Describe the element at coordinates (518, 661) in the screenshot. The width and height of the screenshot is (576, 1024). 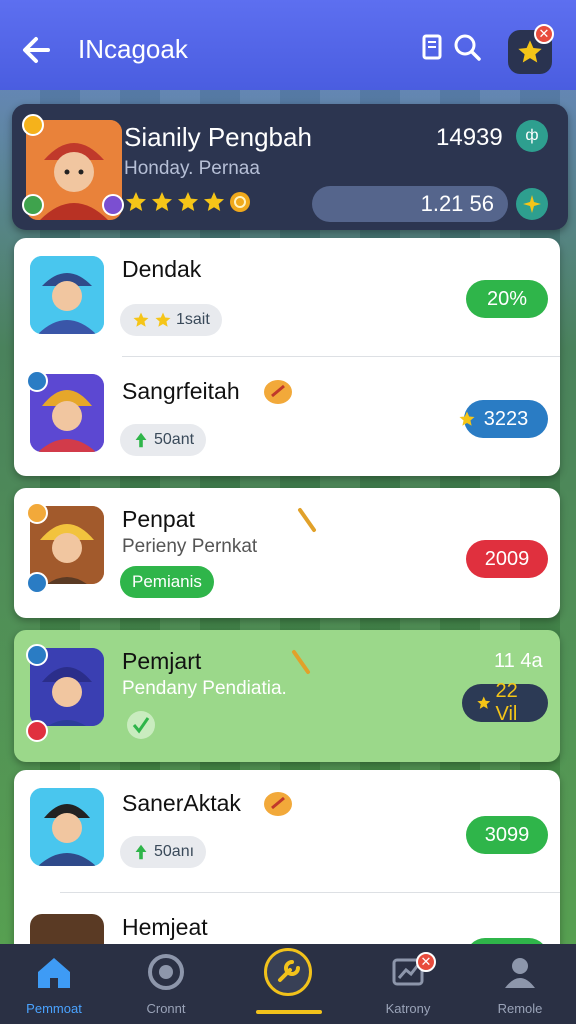
I see `player-stat: 11 4a` at that location.